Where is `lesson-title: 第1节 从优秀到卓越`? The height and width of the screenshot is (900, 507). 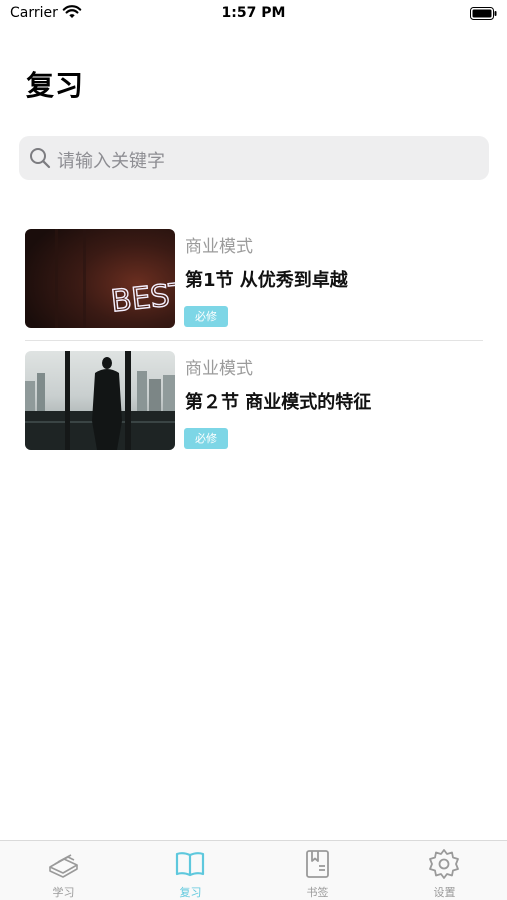 lesson-title: 第1节 从优秀到卓越 is located at coordinates (266, 280).